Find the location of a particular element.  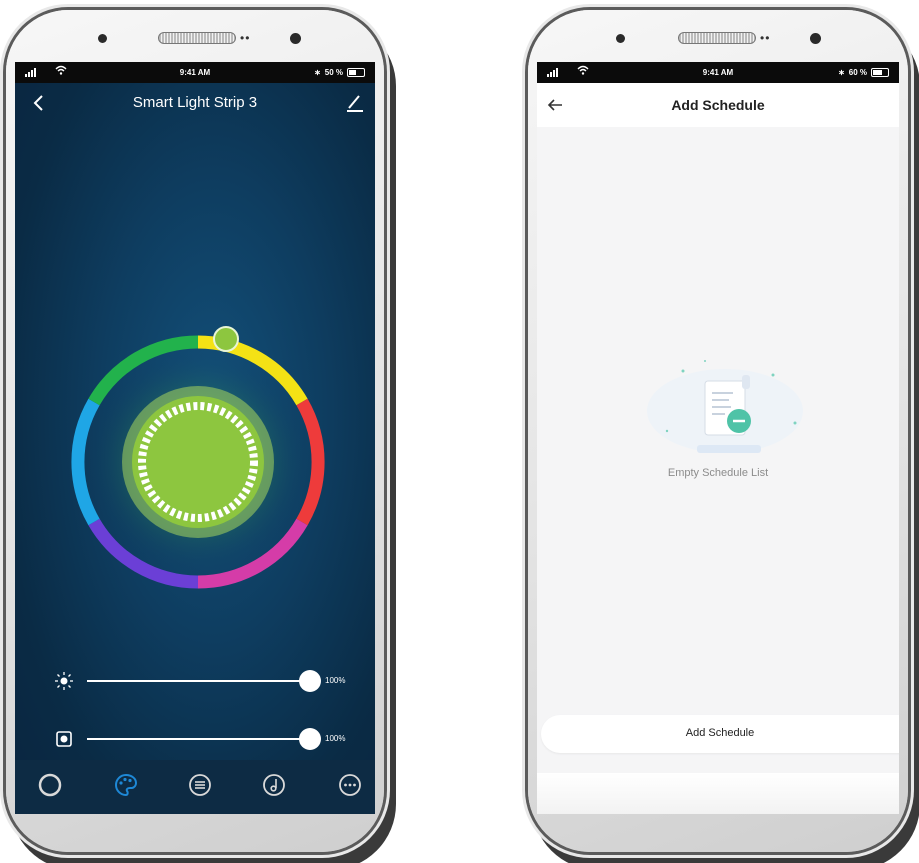

bottom-tab-bar is located at coordinates (195, 787).